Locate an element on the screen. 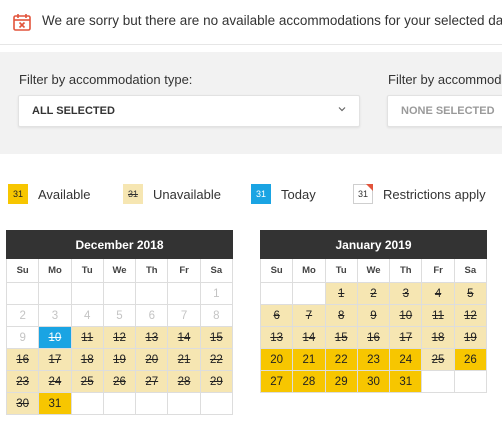 This screenshot has height=434, width=502. weekday-header: Fr is located at coordinates (438, 271).